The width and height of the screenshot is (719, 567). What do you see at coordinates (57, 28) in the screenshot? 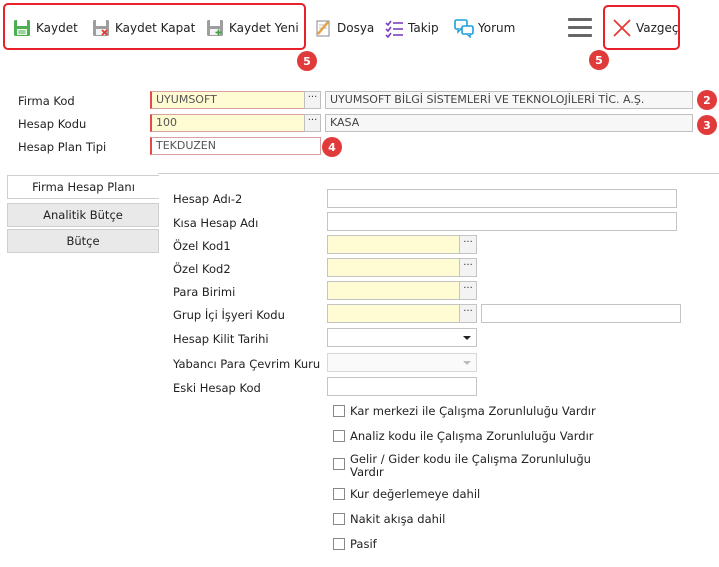
I see `save-label: Kaydet` at bounding box center [57, 28].